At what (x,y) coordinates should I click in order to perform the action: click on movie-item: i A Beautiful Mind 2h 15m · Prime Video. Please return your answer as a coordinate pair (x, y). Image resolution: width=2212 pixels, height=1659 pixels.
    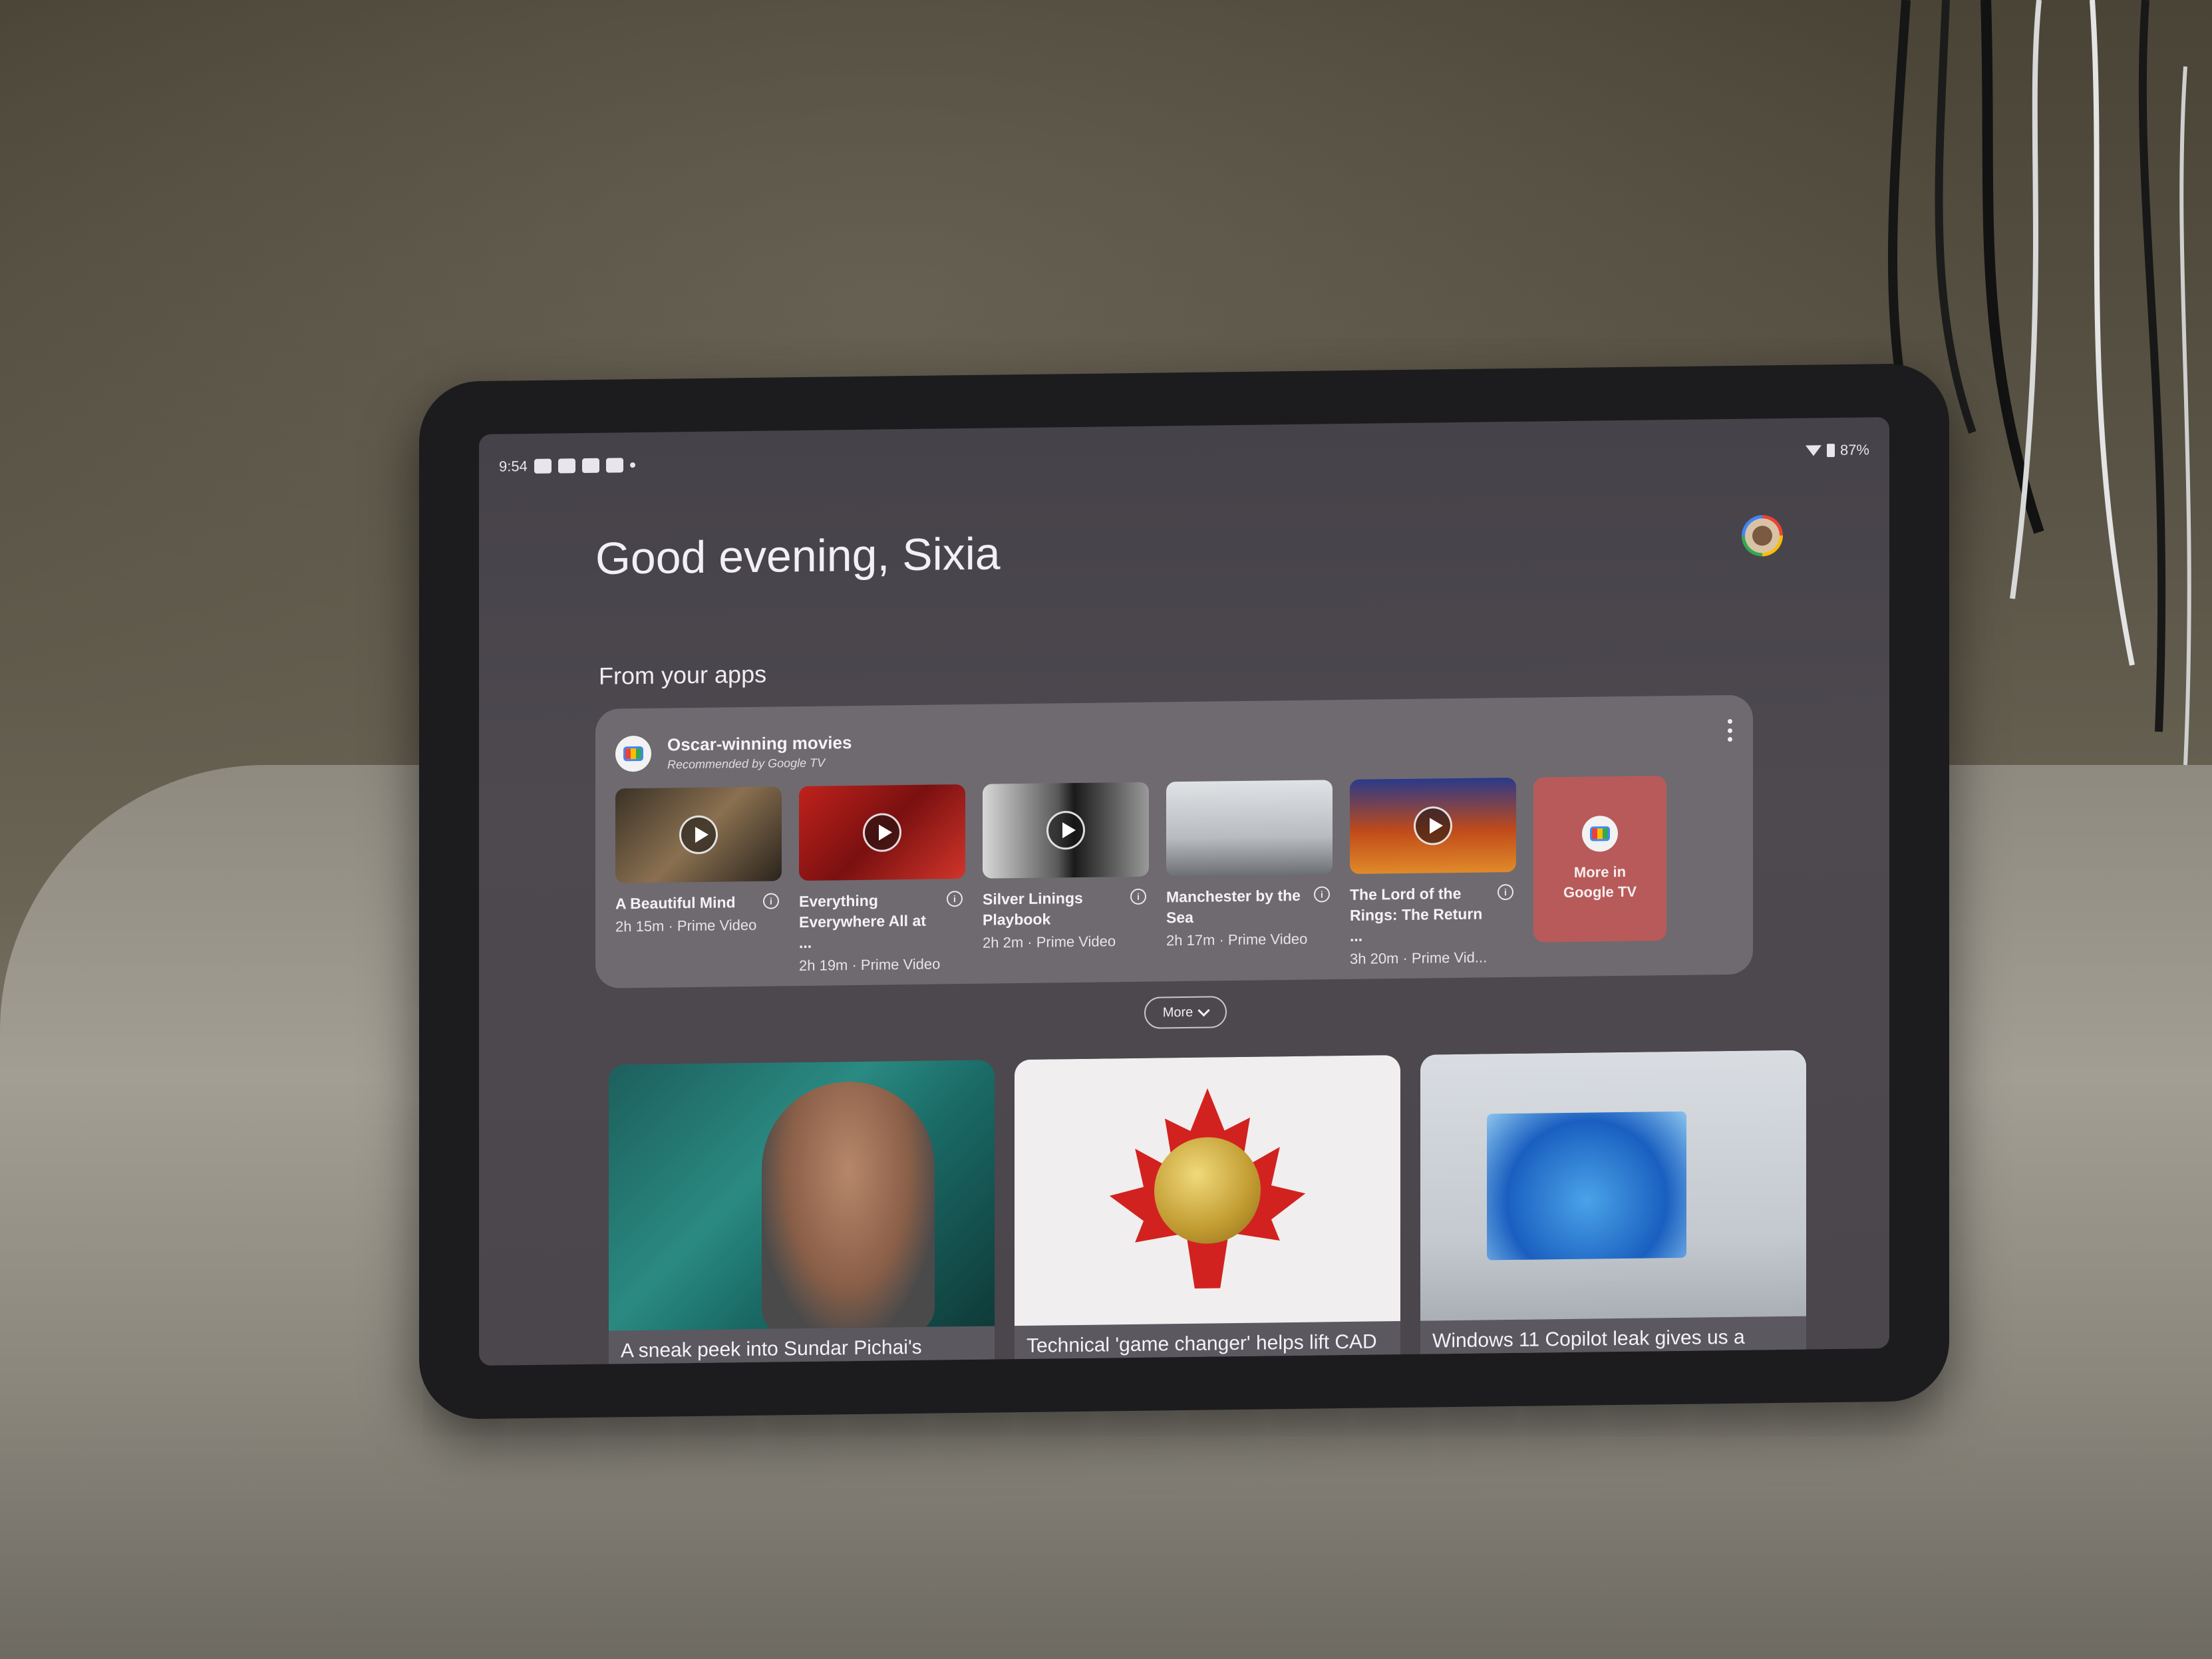
    Looking at the image, I should click on (699, 881).